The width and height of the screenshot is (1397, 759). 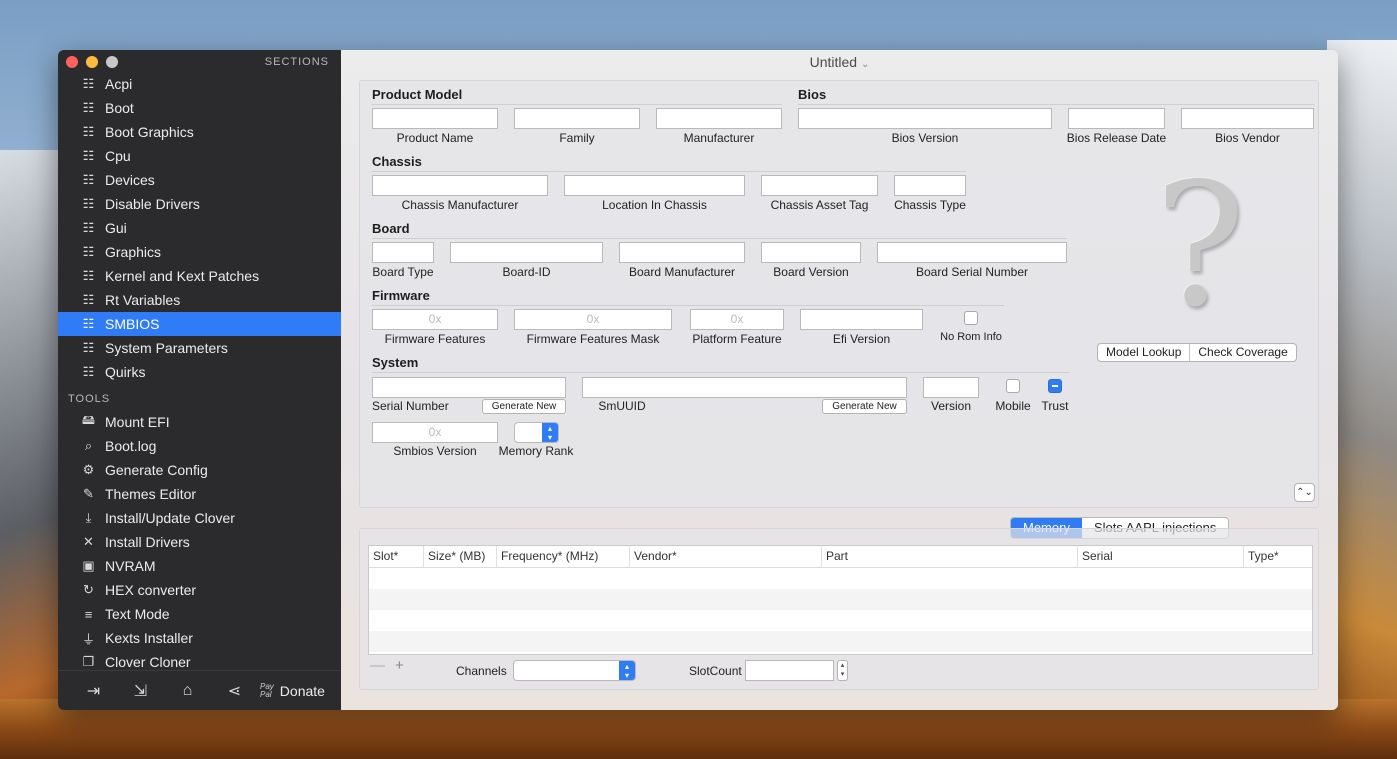 What do you see at coordinates (403, 252) in the screenshot?
I see `board-type-field` at bounding box center [403, 252].